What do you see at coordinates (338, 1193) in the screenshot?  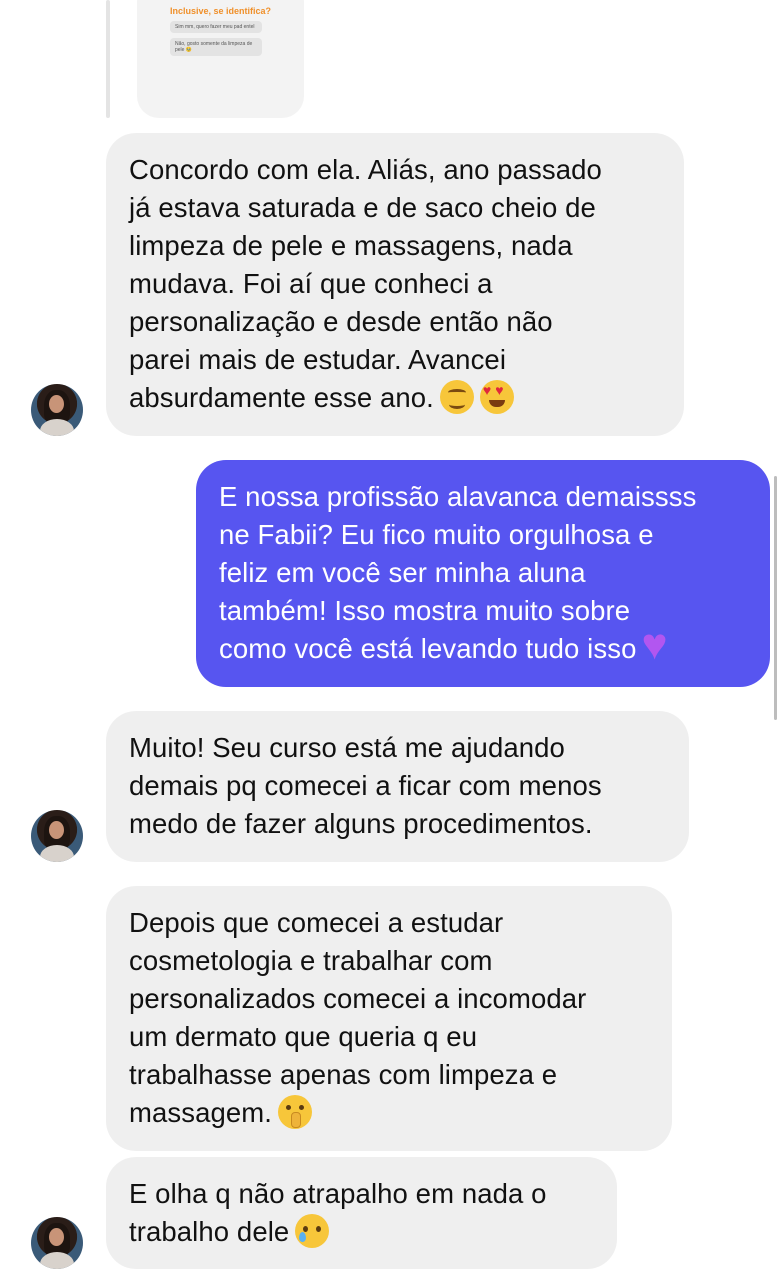 I see `message-line: E olha q não atrapalho em nada o` at bounding box center [338, 1193].